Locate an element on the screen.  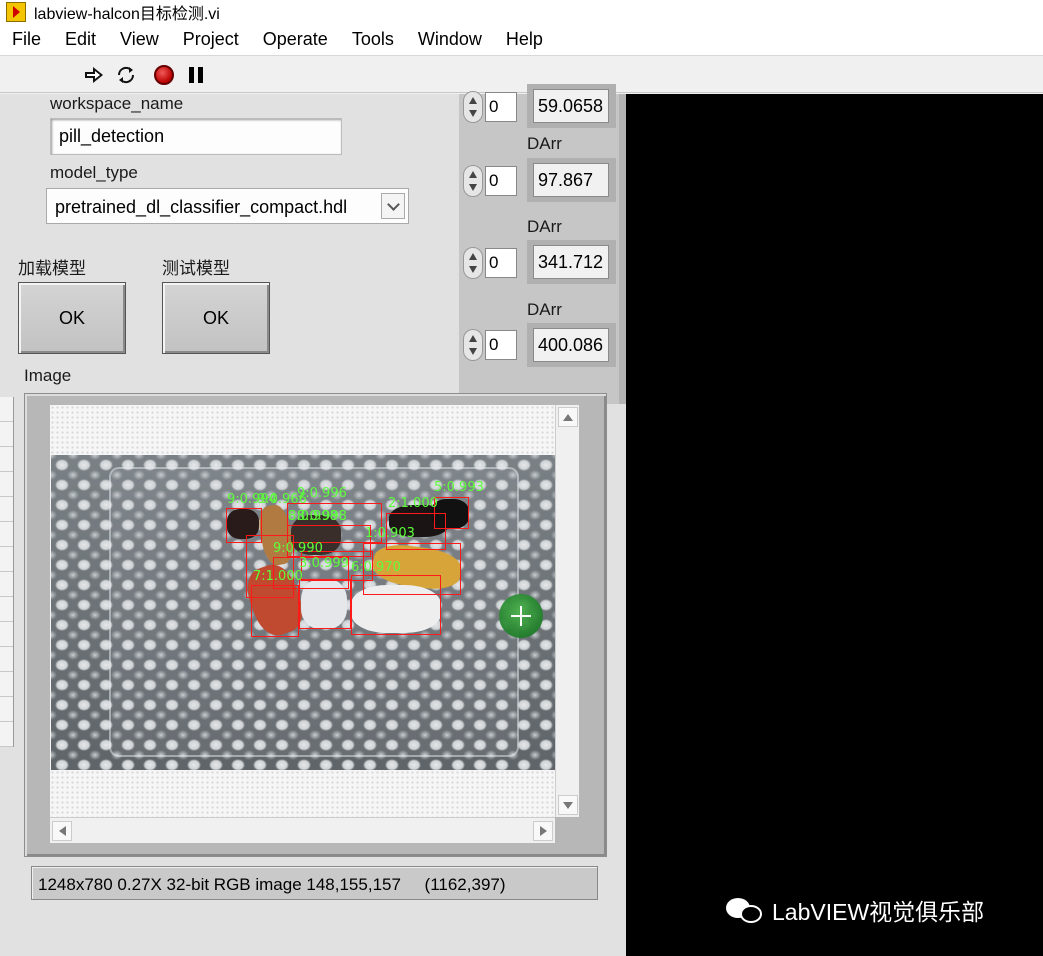
model-type-value: pretrained_dl_classifier_compact.hdl is located at coordinates (201, 207).